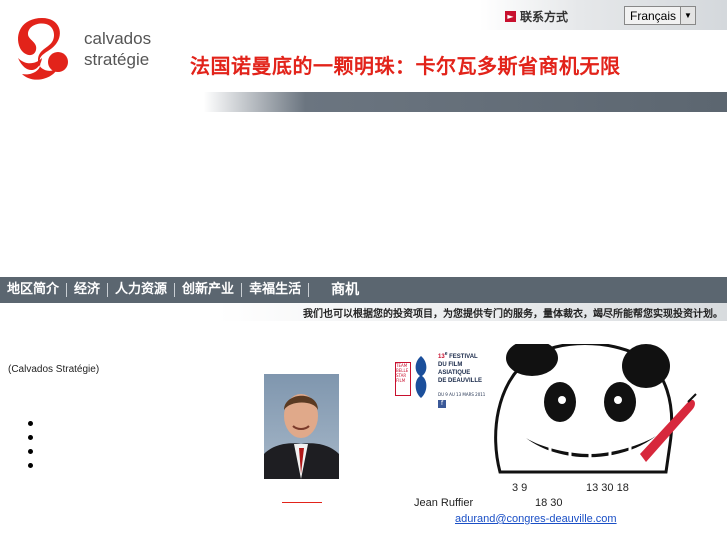 The width and height of the screenshot is (727, 545). What do you see at coordinates (607, 488) in the screenshot?
I see `event-dates-b: 13 30 18` at bounding box center [607, 488].